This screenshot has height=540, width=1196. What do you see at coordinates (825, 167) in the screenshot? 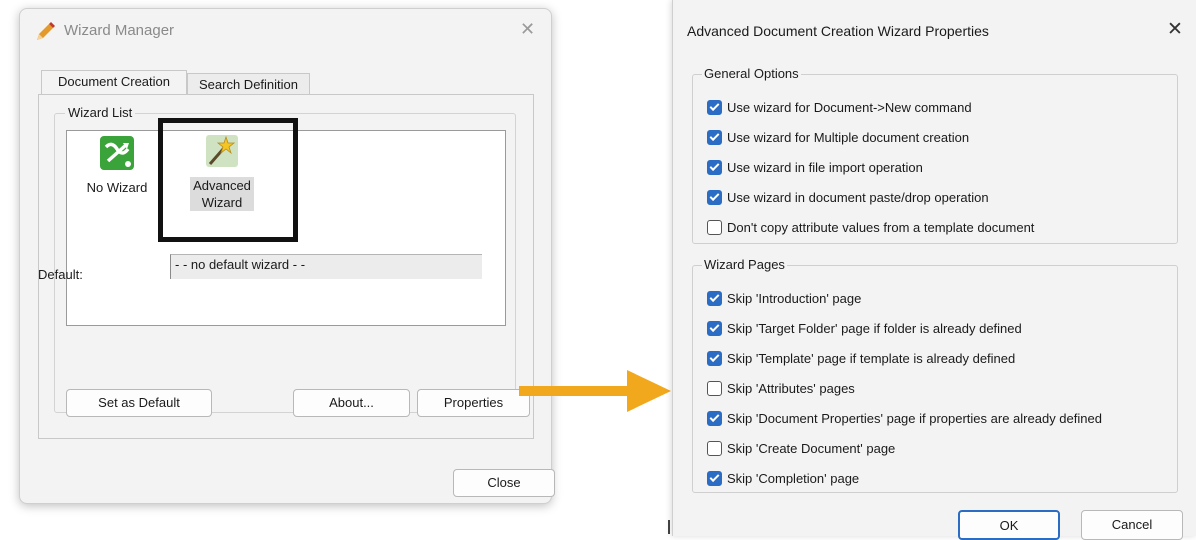
I see `option-label: Use wizard in file import operation` at bounding box center [825, 167].